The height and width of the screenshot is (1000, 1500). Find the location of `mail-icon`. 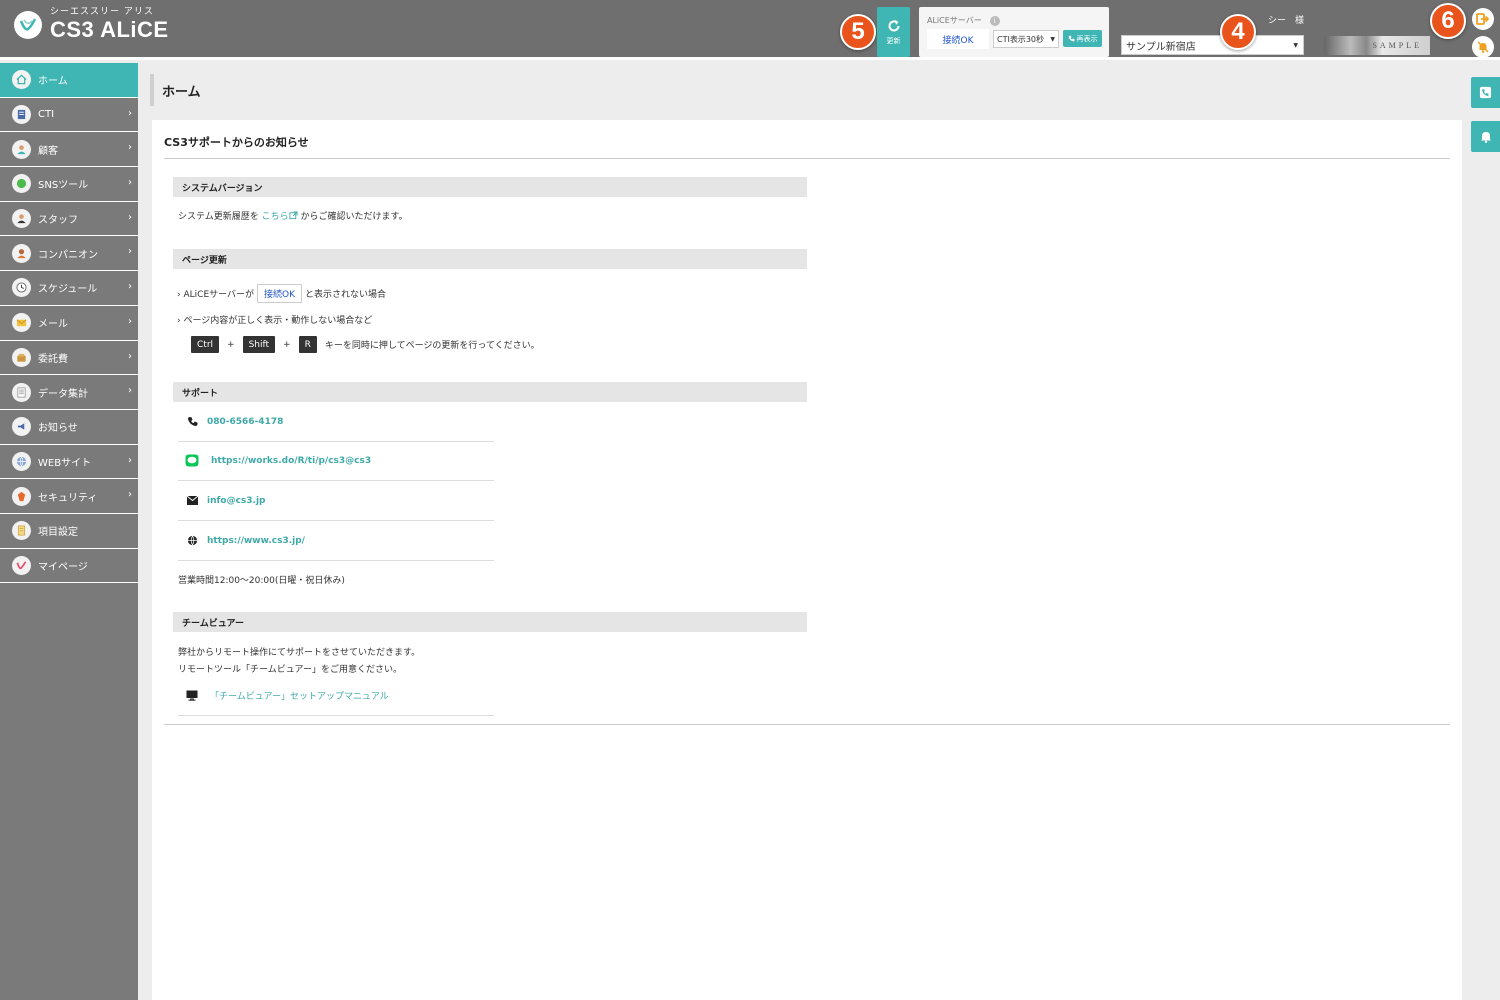

mail-icon is located at coordinates (21, 323).